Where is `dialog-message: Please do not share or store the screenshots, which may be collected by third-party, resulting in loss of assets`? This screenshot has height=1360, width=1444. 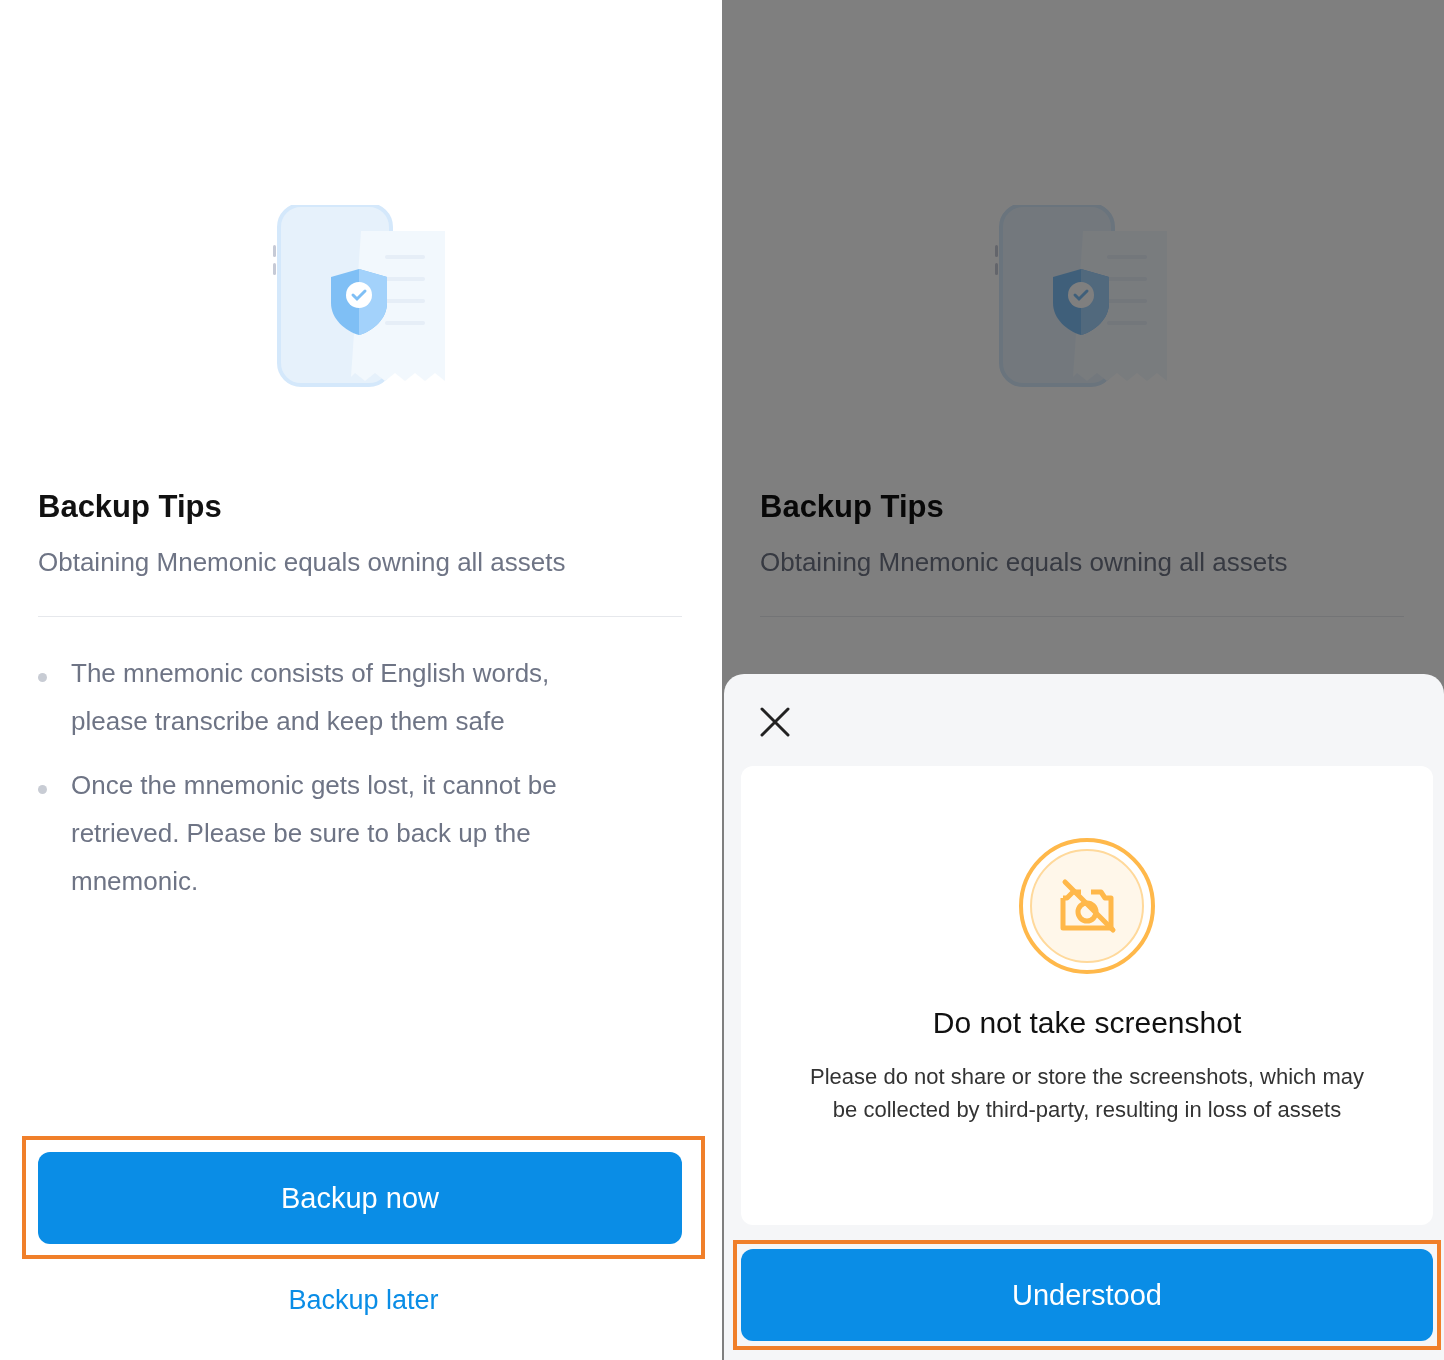
dialog-message: Please do not share or store the screenshots, which may be collected by third-party, resulting in loss of assets is located at coordinates (1087, 1093).